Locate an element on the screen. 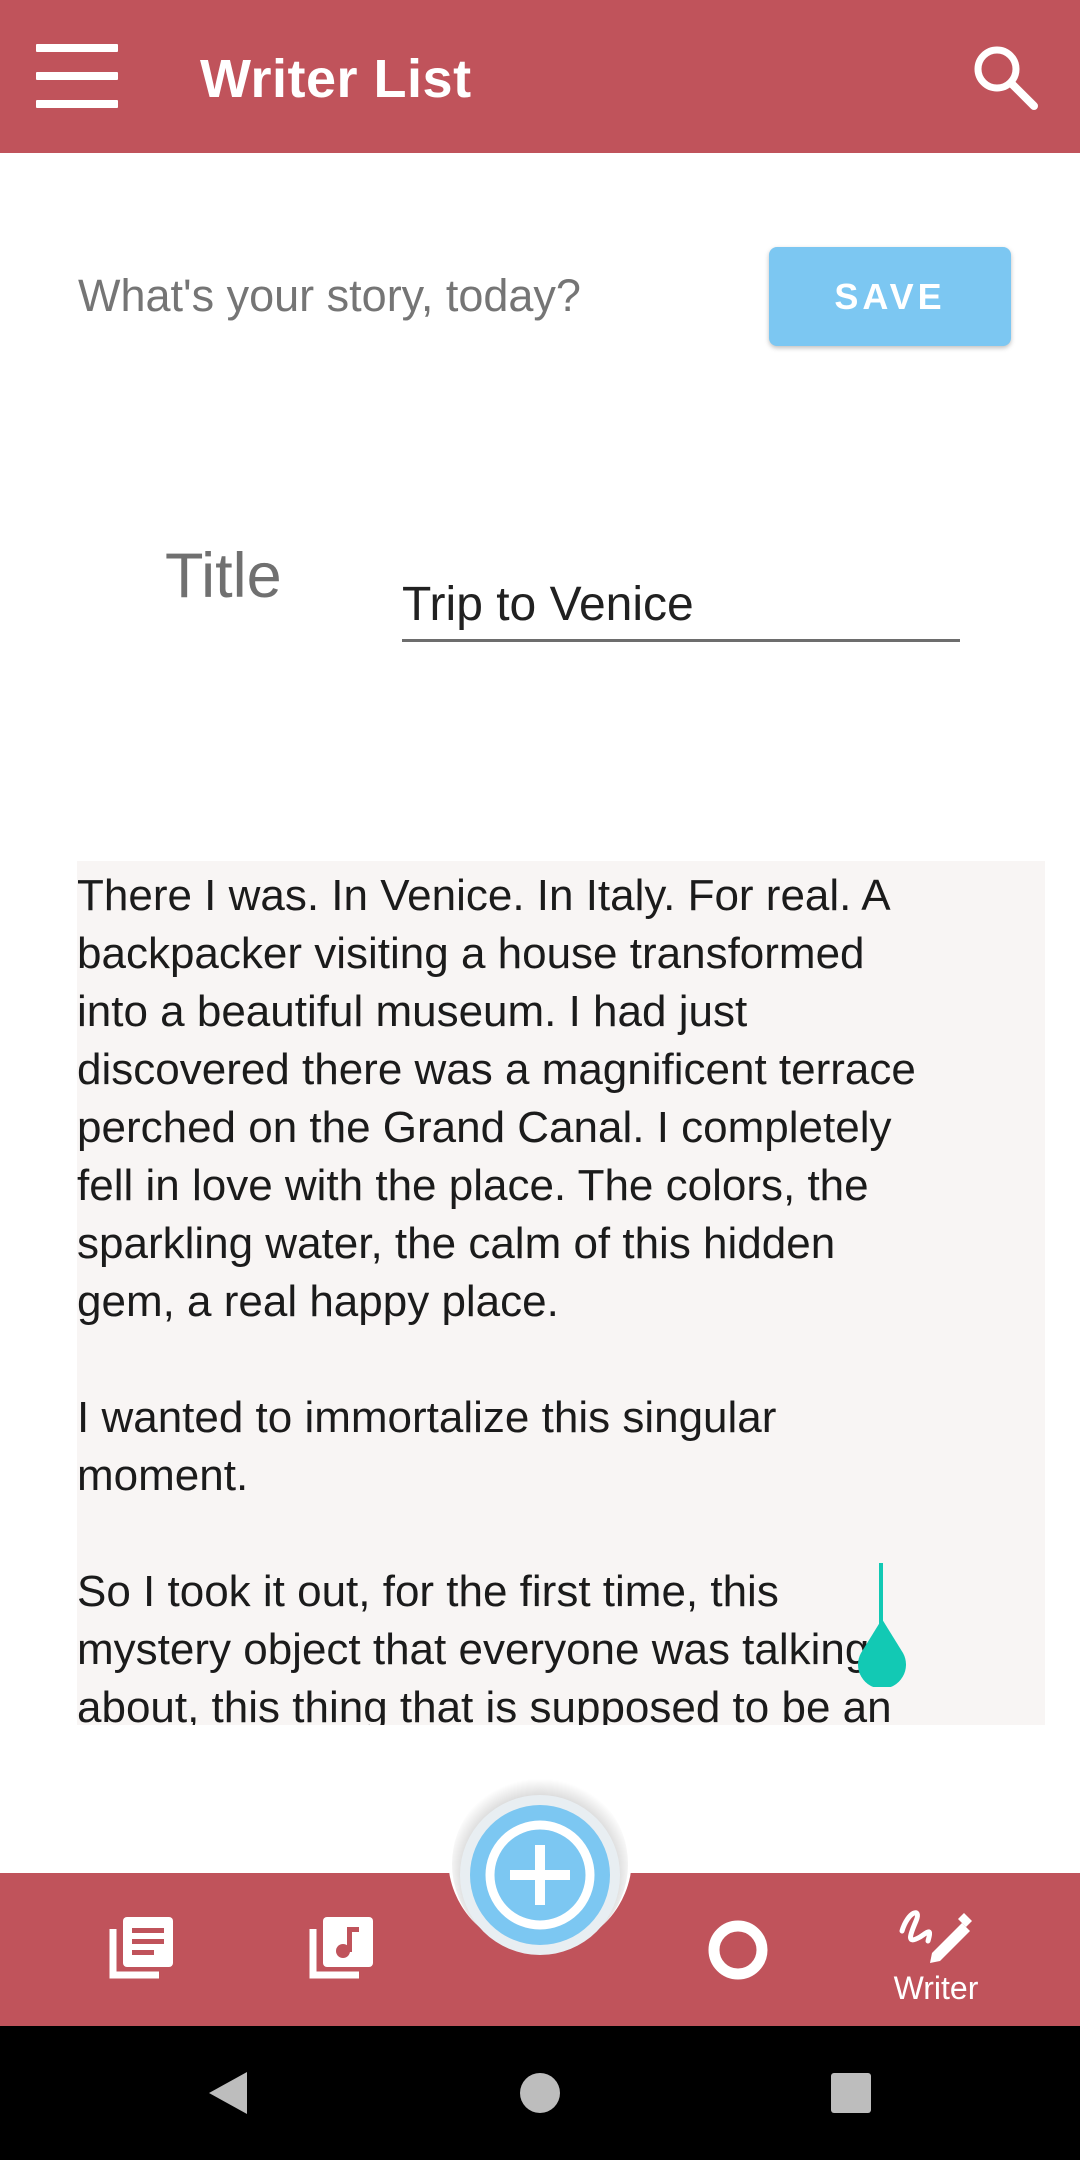 The width and height of the screenshot is (1080, 2160). draw-pen-icon is located at coordinates (935, 1936).